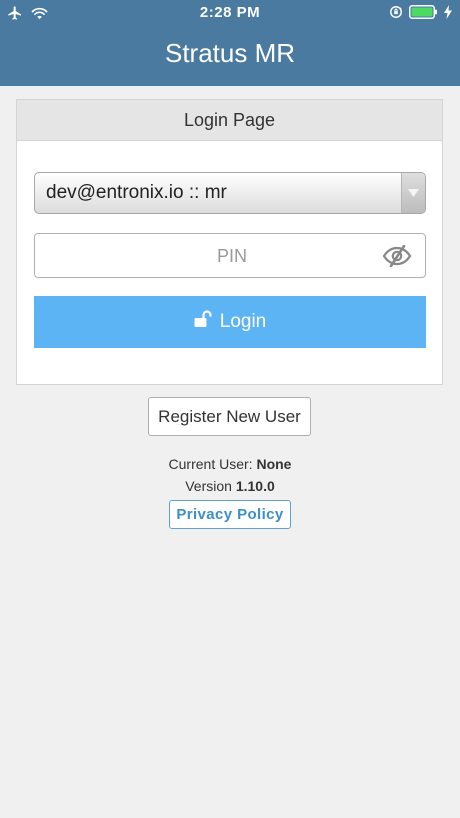 The image size is (460, 818). I want to click on pin-field, so click(231, 256).